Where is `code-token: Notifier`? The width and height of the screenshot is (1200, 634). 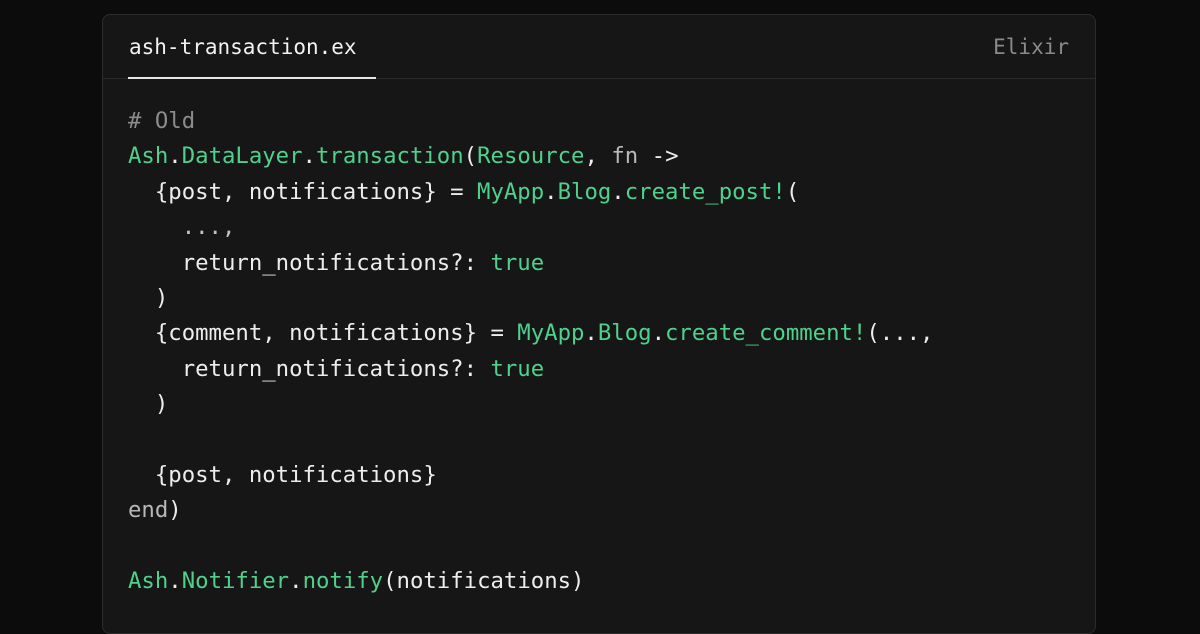
code-token: Notifier is located at coordinates (235, 581).